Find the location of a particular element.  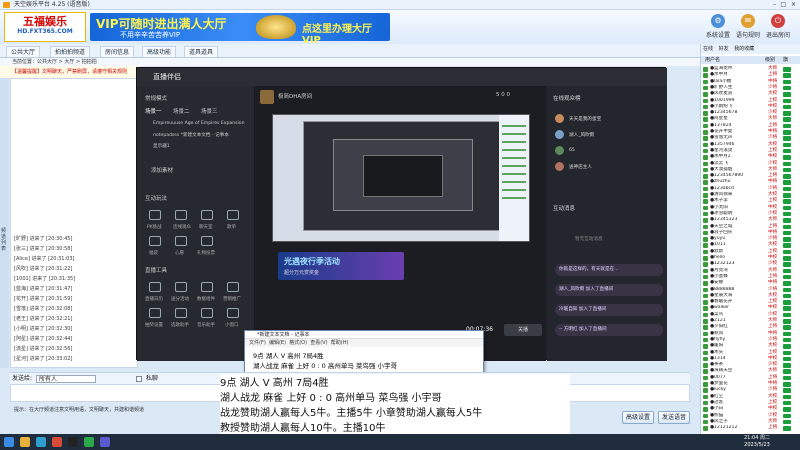

link-icon is located at coordinates (181, 215).